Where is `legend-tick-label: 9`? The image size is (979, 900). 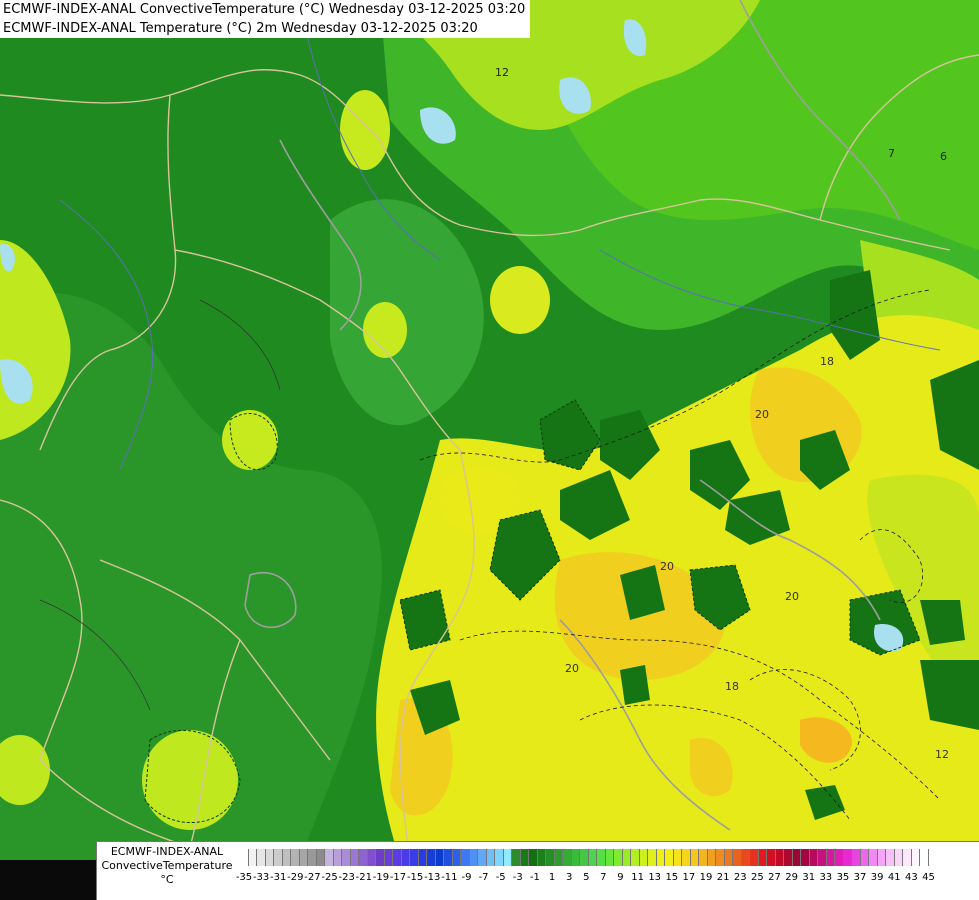 legend-tick-label: 9 is located at coordinates (620, 877).